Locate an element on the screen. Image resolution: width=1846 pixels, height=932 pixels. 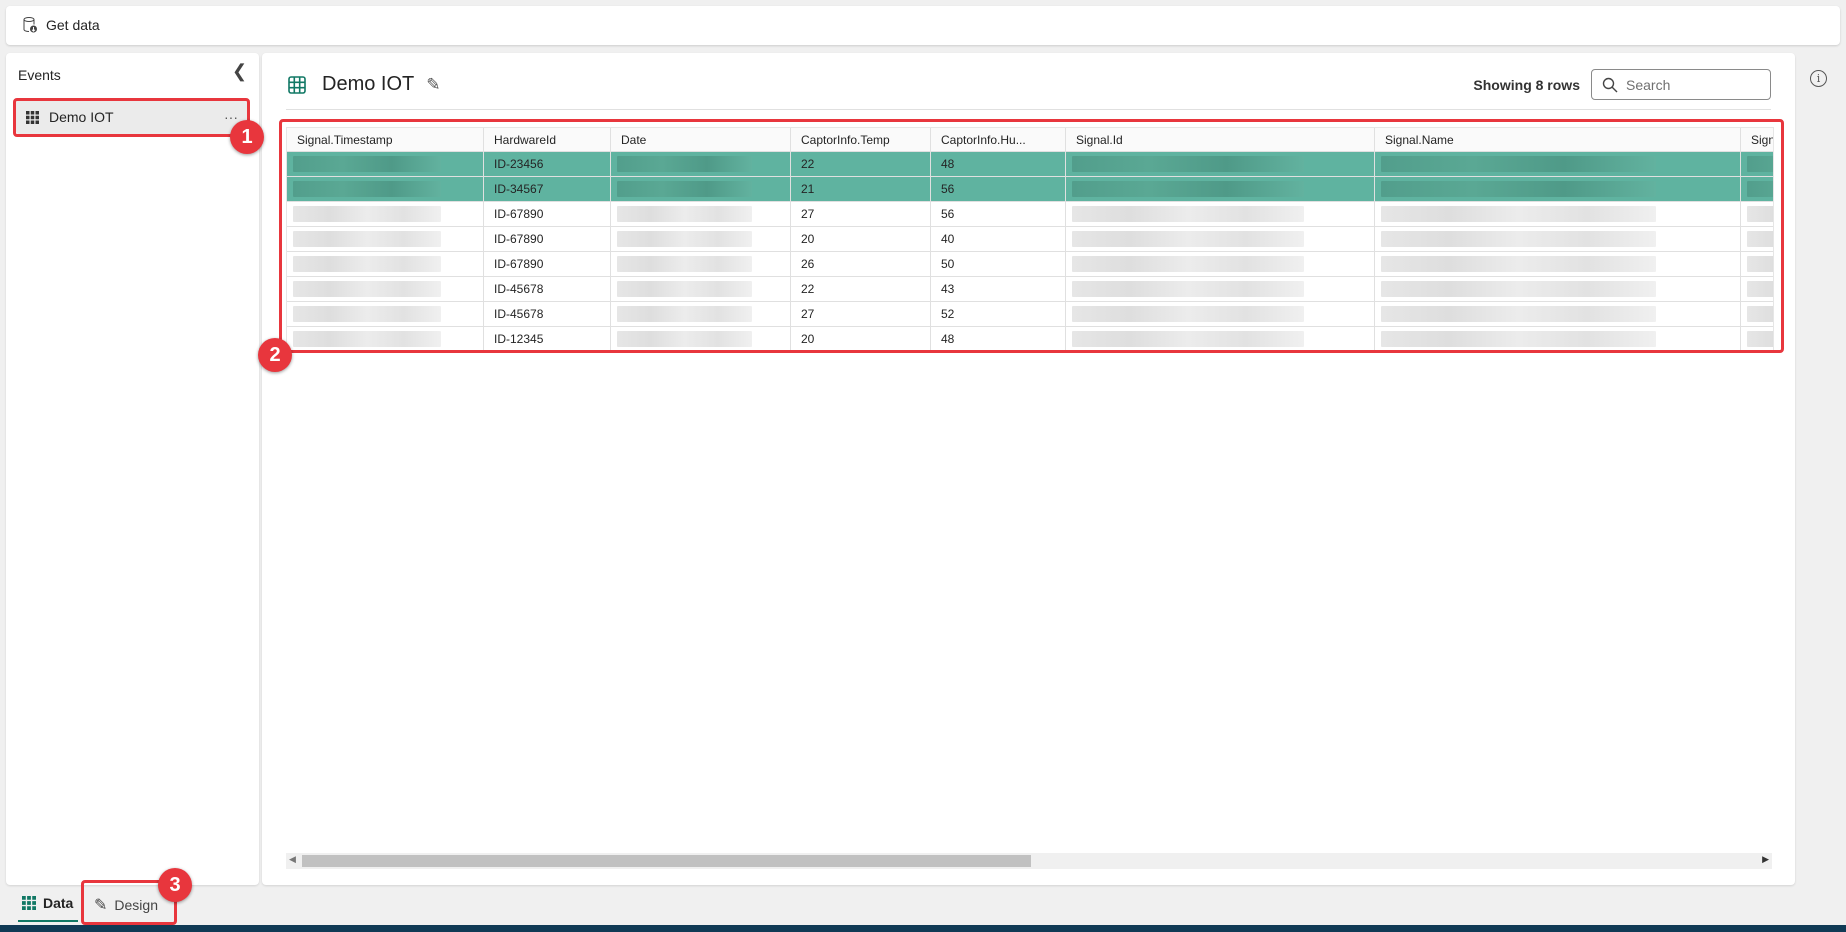
scrollbar-thumb is located at coordinates (666, 861).